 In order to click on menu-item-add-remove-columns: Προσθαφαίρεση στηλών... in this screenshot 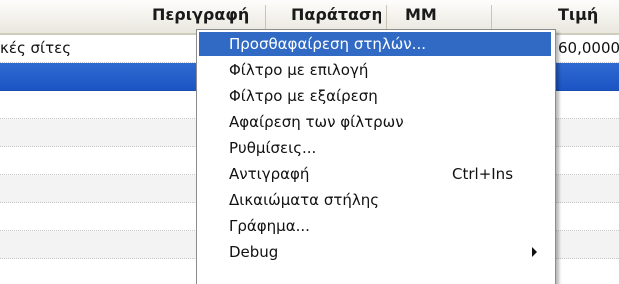, I will do `click(375, 44)`.